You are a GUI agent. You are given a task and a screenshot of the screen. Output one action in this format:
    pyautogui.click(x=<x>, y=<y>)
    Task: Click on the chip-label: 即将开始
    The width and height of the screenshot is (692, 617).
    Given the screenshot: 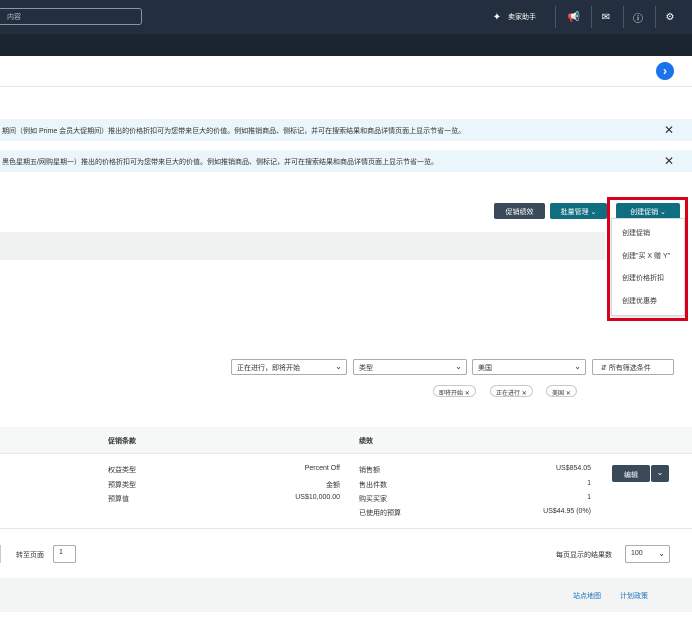 What is the action you would take?
    pyautogui.click(x=451, y=394)
    